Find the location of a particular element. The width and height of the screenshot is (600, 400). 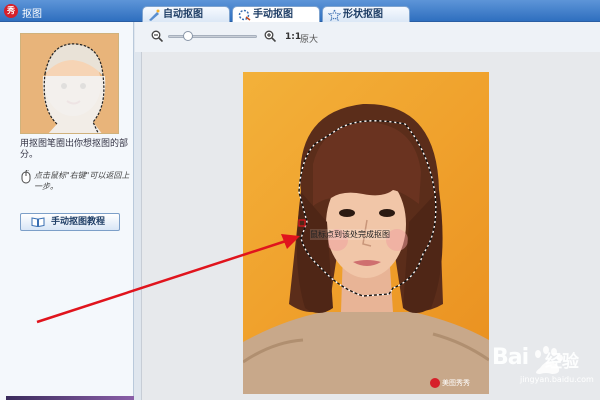

meitu-label: 美图秀秀 is located at coordinates (456, 383).